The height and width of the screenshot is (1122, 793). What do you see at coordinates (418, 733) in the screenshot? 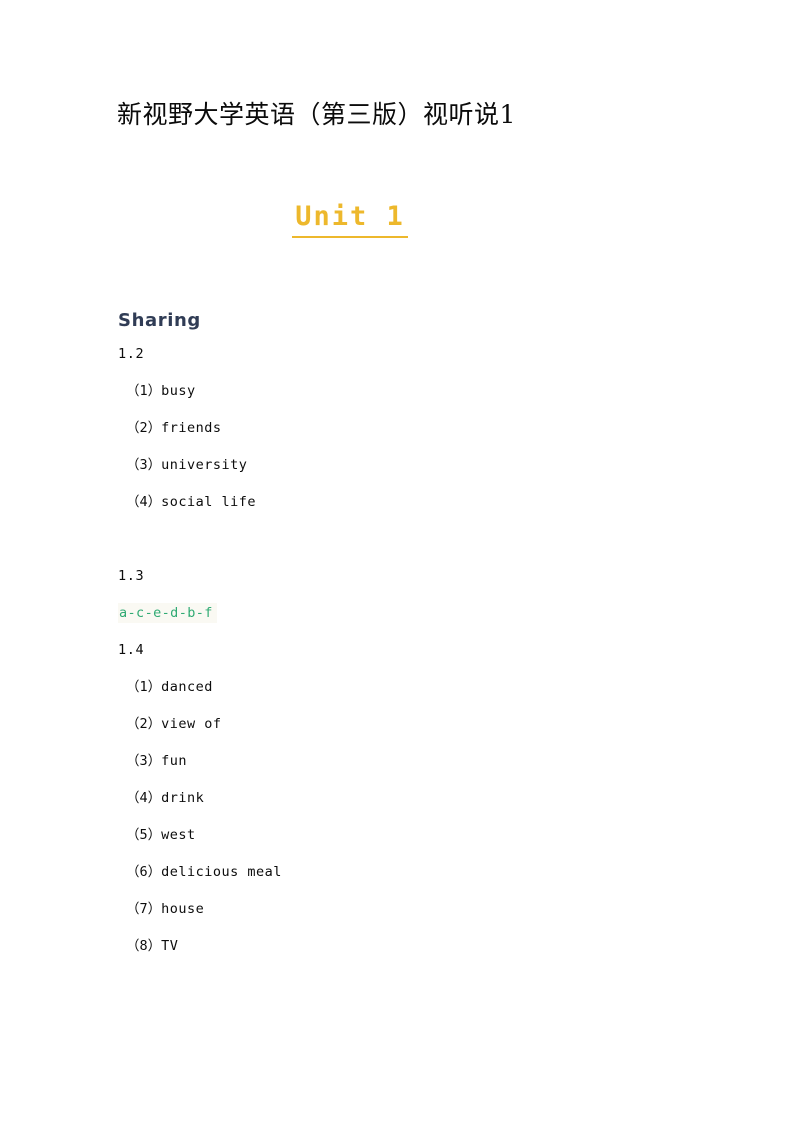
I see `list-item: （2）view of` at bounding box center [418, 733].